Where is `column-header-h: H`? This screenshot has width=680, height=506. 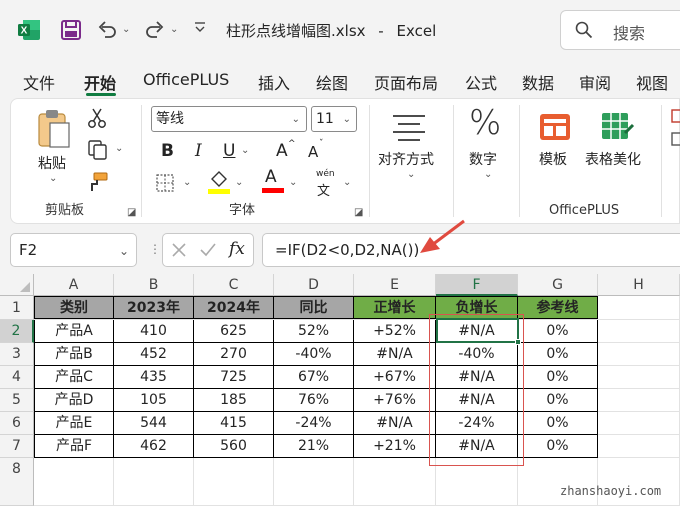
column-header-h: H is located at coordinates (639, 285).